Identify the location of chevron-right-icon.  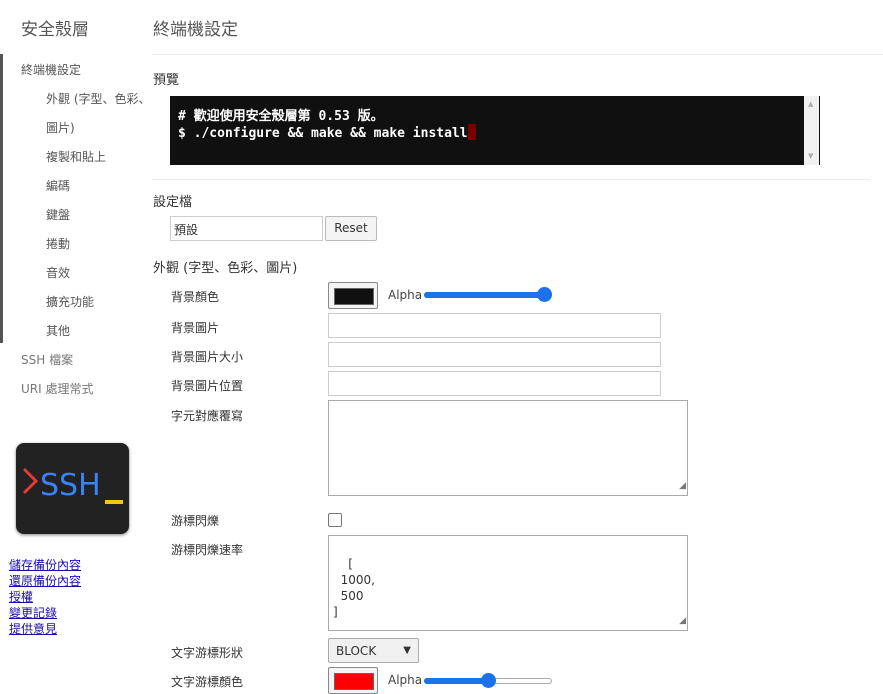
(30, 481).